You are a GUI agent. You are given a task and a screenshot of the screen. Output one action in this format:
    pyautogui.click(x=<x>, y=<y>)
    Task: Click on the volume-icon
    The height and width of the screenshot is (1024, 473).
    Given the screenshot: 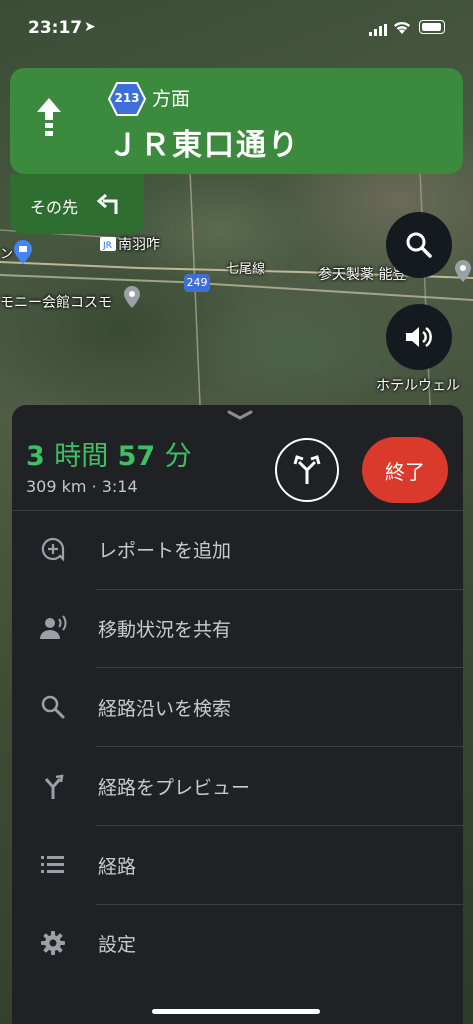 What is the action you would take?
    pyautogui.click(x=419, y=337)
    